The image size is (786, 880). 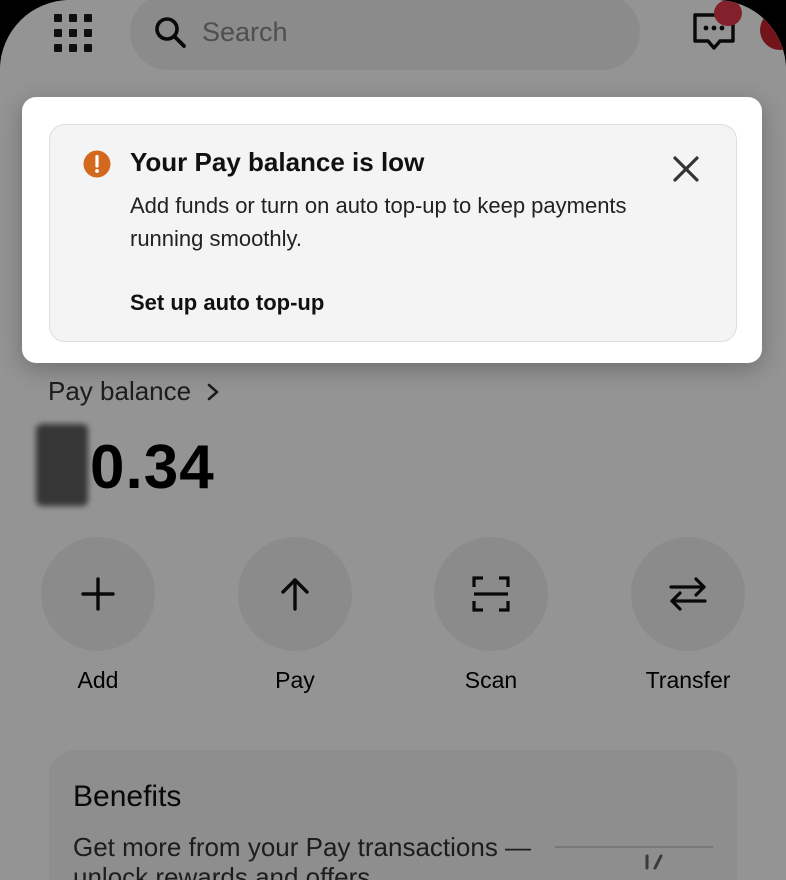 What do you see at coordinates (97, 164) in the screenshot?
I see `warning-icon` at bounding box center [97, 164].